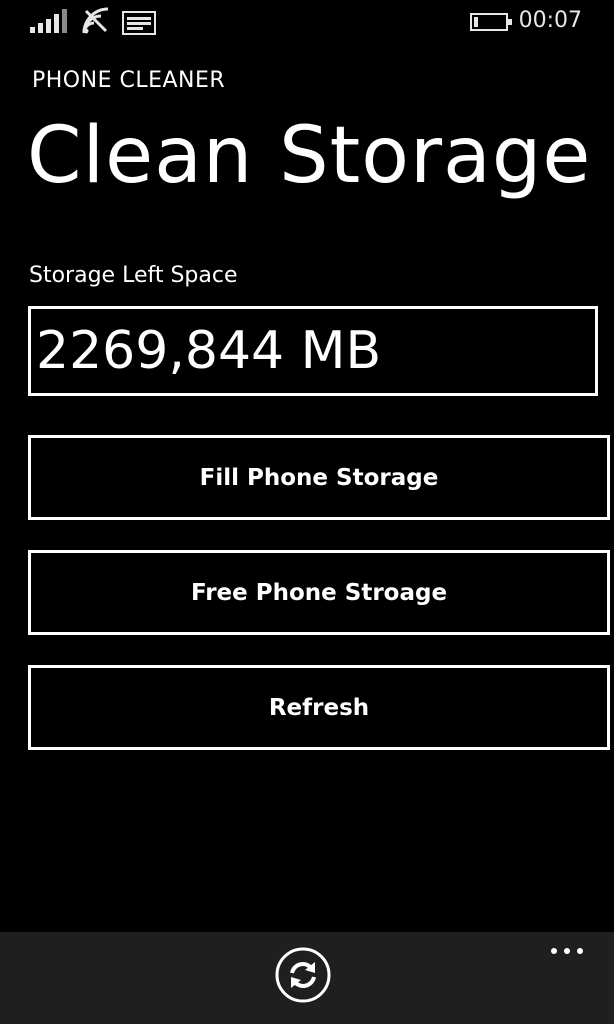  I want to click on message-icon, so click(139, 23).